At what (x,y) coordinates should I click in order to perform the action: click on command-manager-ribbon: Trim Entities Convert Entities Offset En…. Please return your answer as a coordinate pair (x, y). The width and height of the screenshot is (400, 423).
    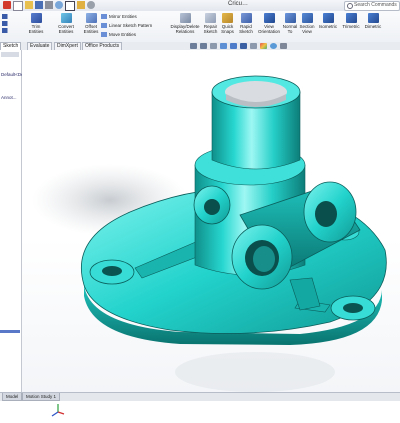
    Looking at the image, I should click on (200, 27).